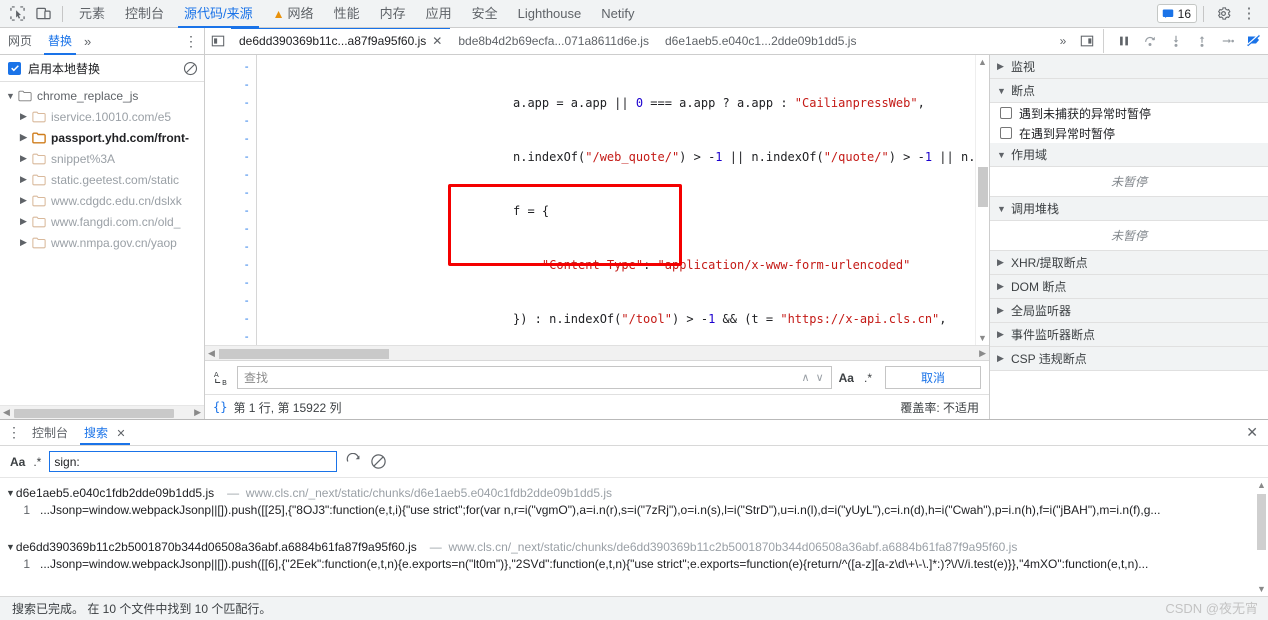 The image size is (1268, 620). I want to click on close-icon: ✕, so click(437, 41).